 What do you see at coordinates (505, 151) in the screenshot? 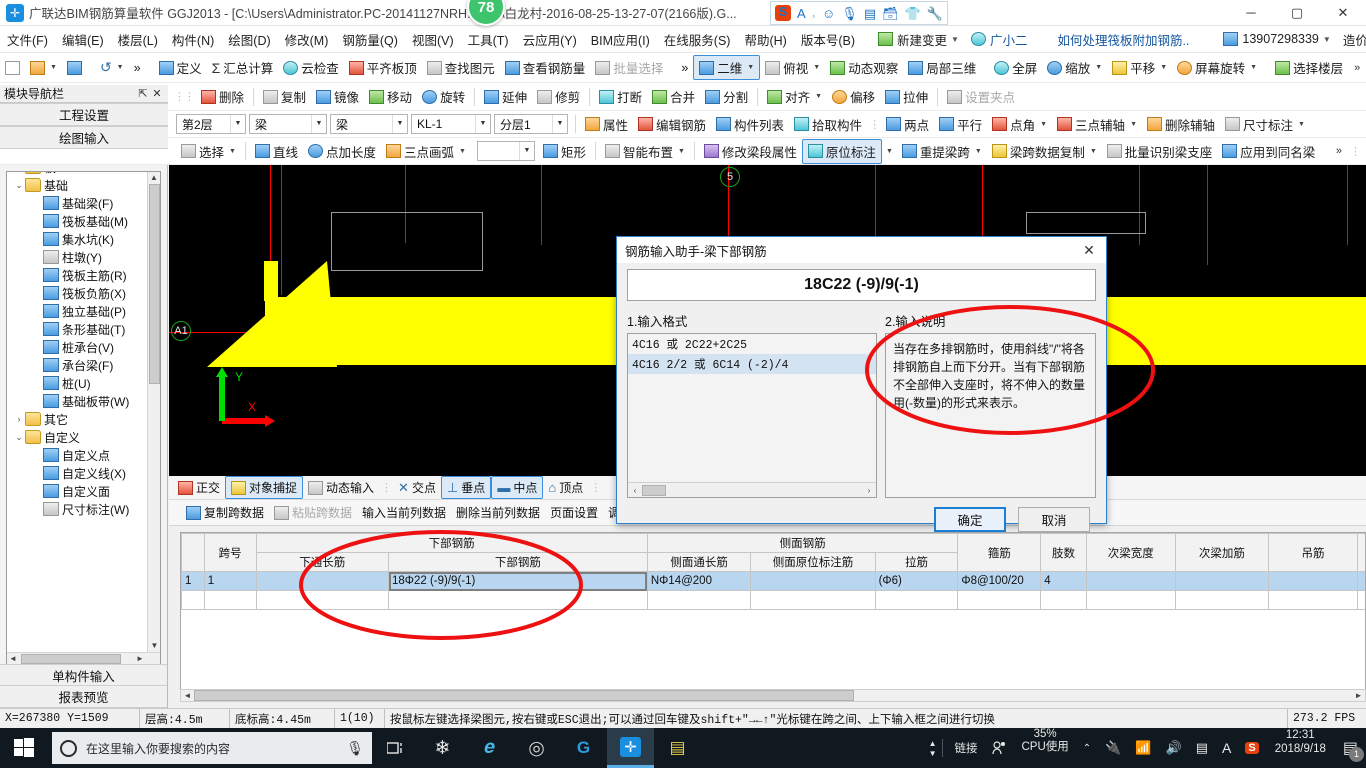
I see `draw-extra-select: ▼` at bounding box center [505, 151].